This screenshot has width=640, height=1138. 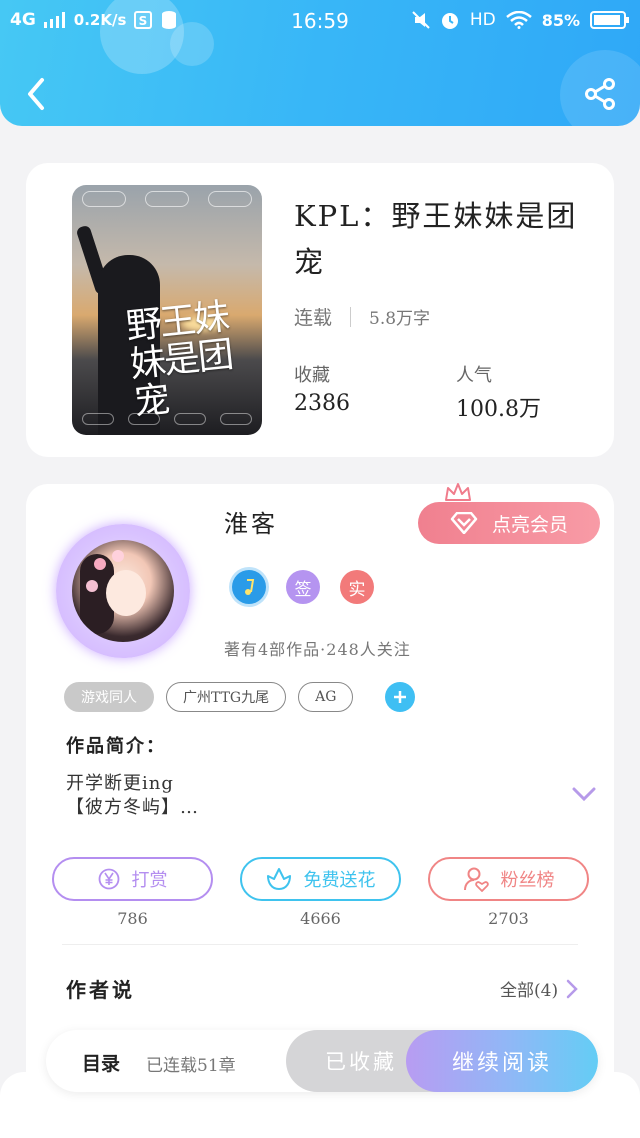 What do you see at coordinates (101, 1062) in the screenshot?
I see `toc-button: 目录` at bounding box center [101, 1062].